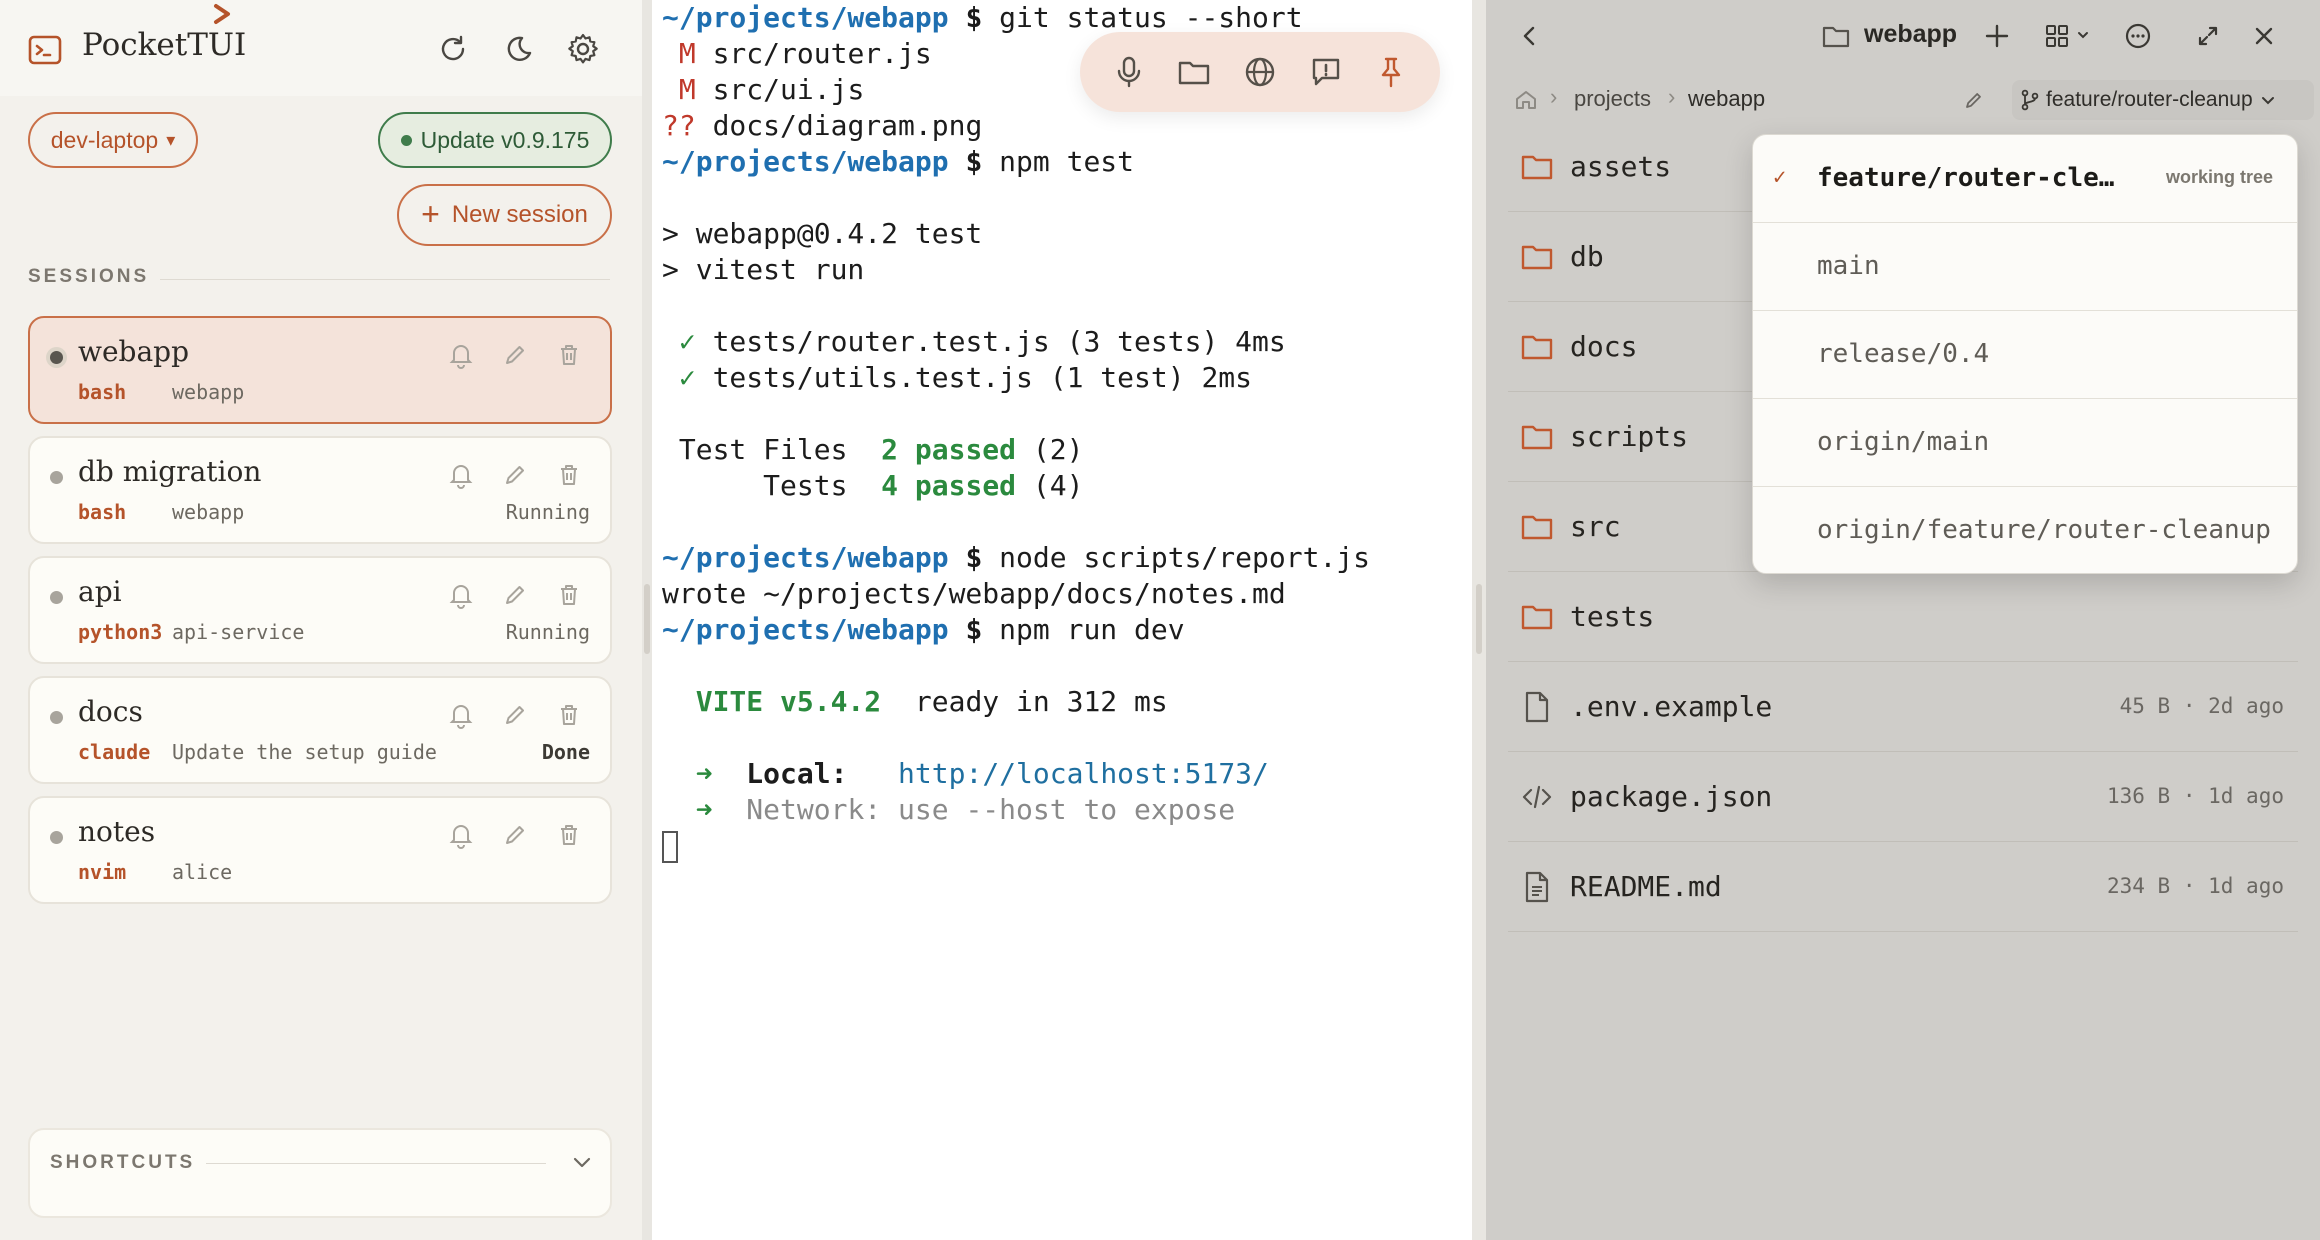  What do you see at coordinates (670, 847) in the screenshot?
I see `terminal-cursor` at bounding box center [670, 847].